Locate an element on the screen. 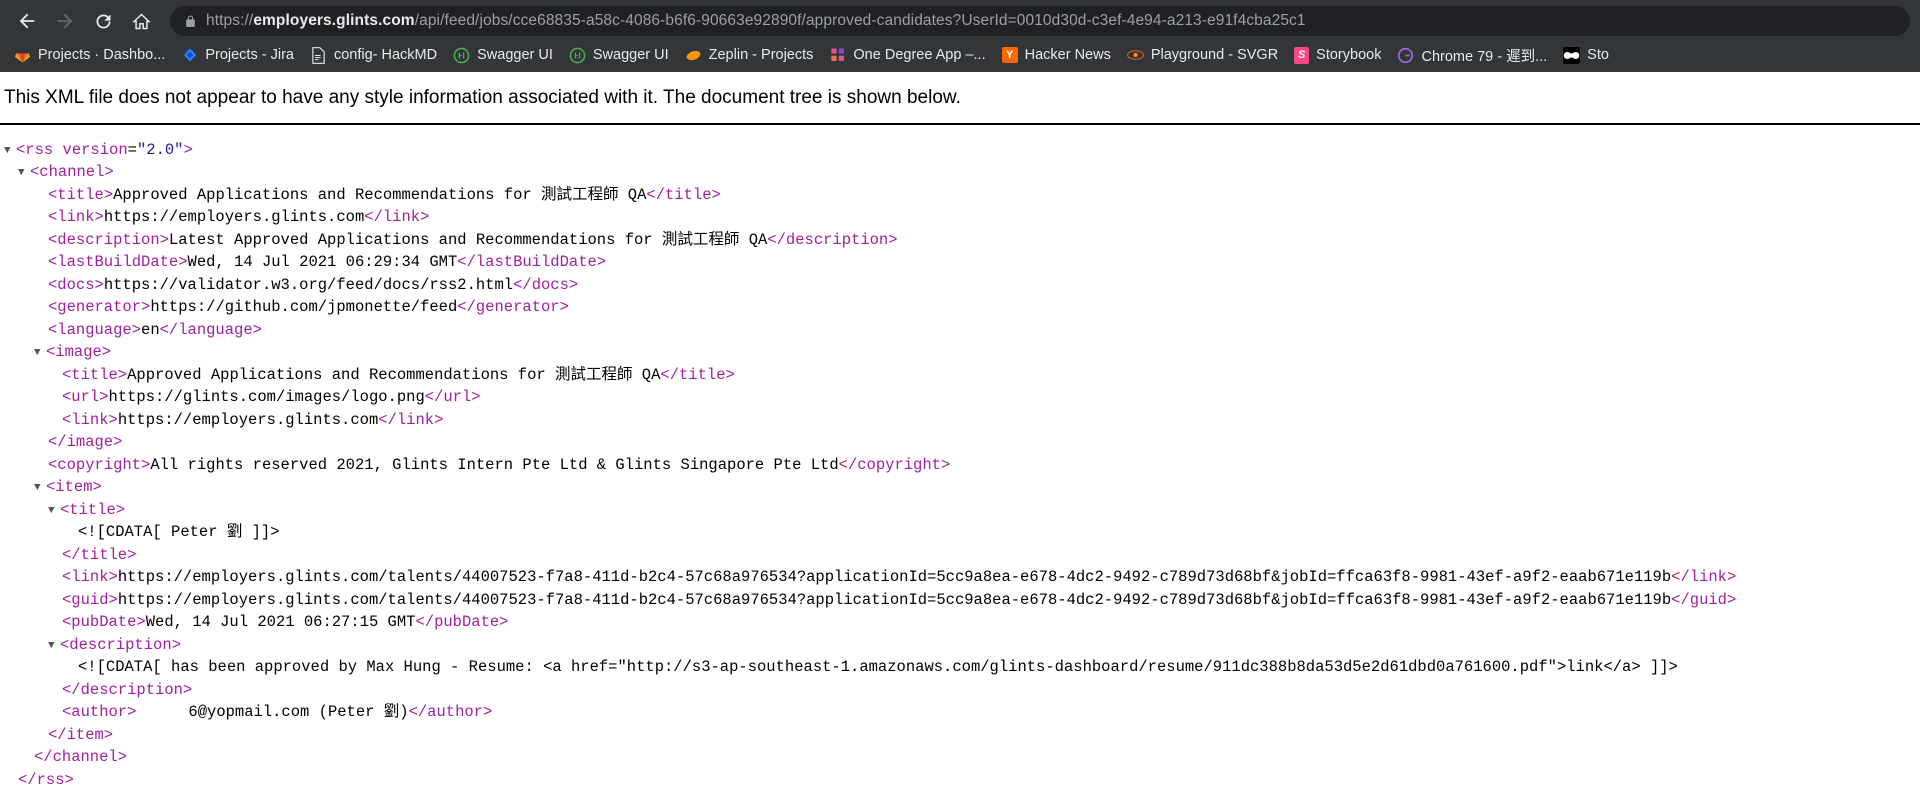 The width and height of the screenshot is (1920, 796). tag-open: <language> is located at coordinates (95, 329).